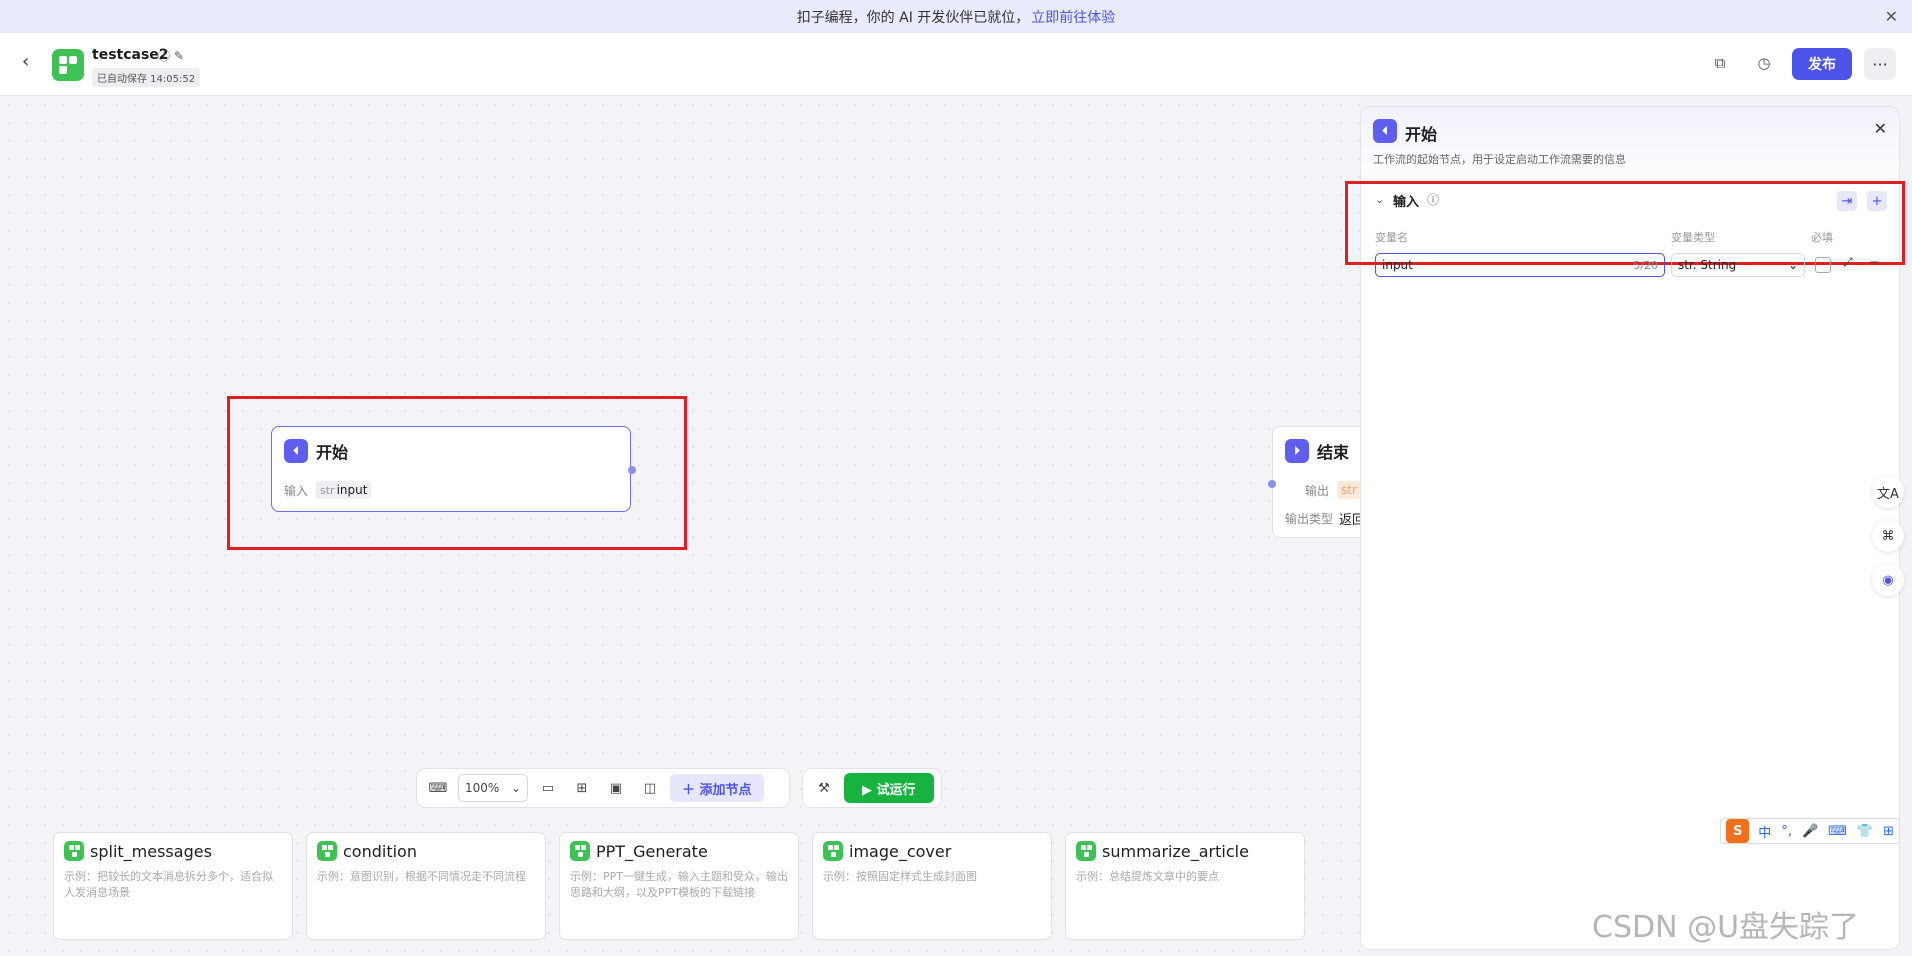 This screenshot has width=1912, height=956. I want to click on char-count: 5/20, so click(1645, 265).